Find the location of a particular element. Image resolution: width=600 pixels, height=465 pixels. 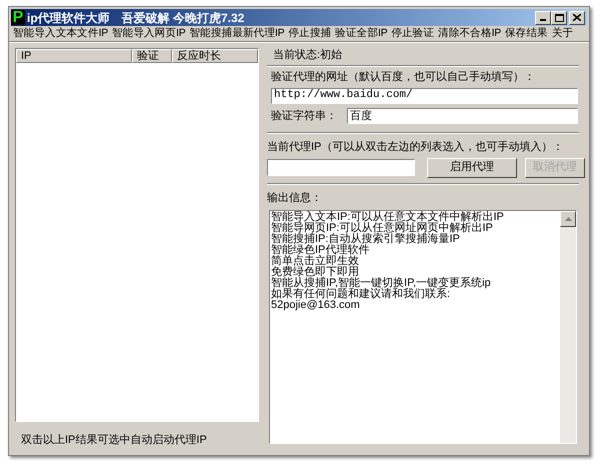

close-icon is located at coordinates (577, 17).